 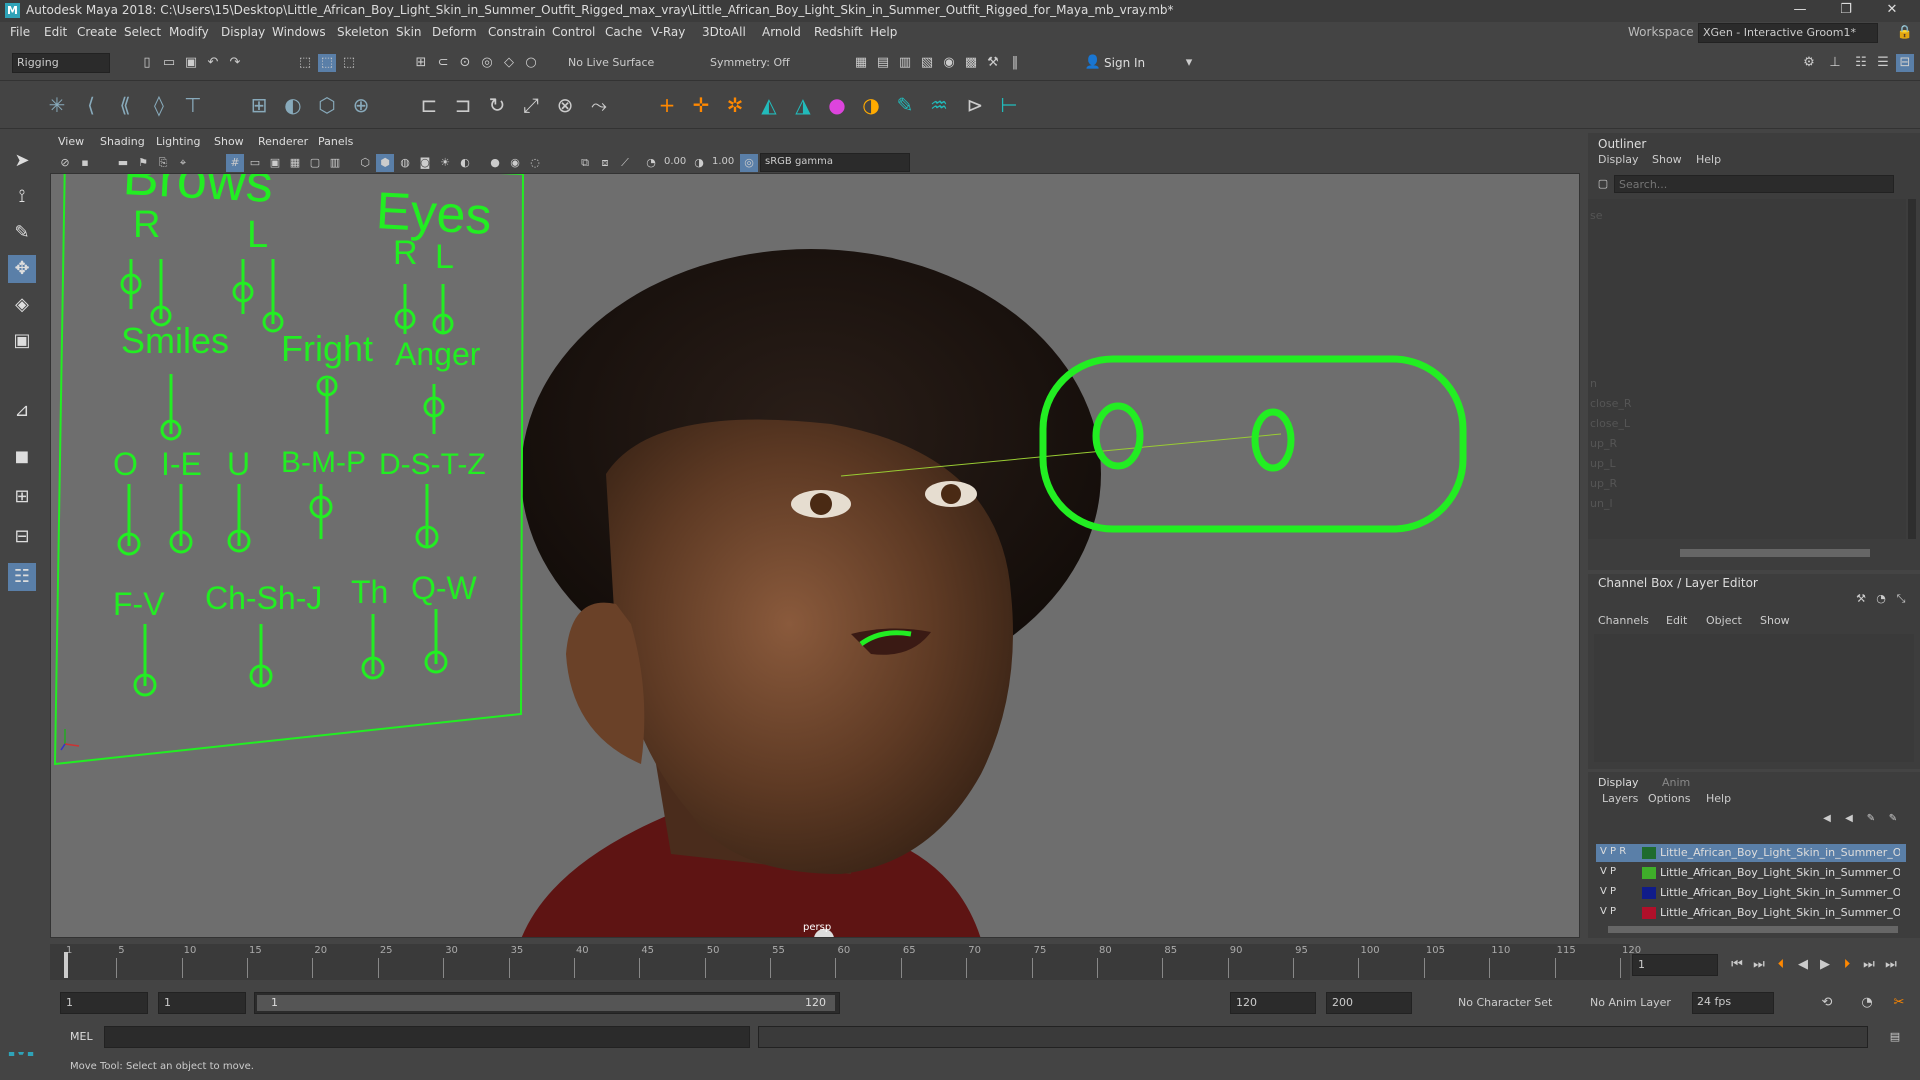 I want to click on outliner-item: close_R, so click(x=1610, y=403).